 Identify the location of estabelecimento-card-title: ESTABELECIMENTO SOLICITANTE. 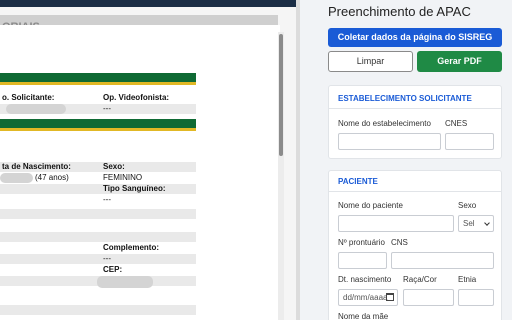
(405, 98).